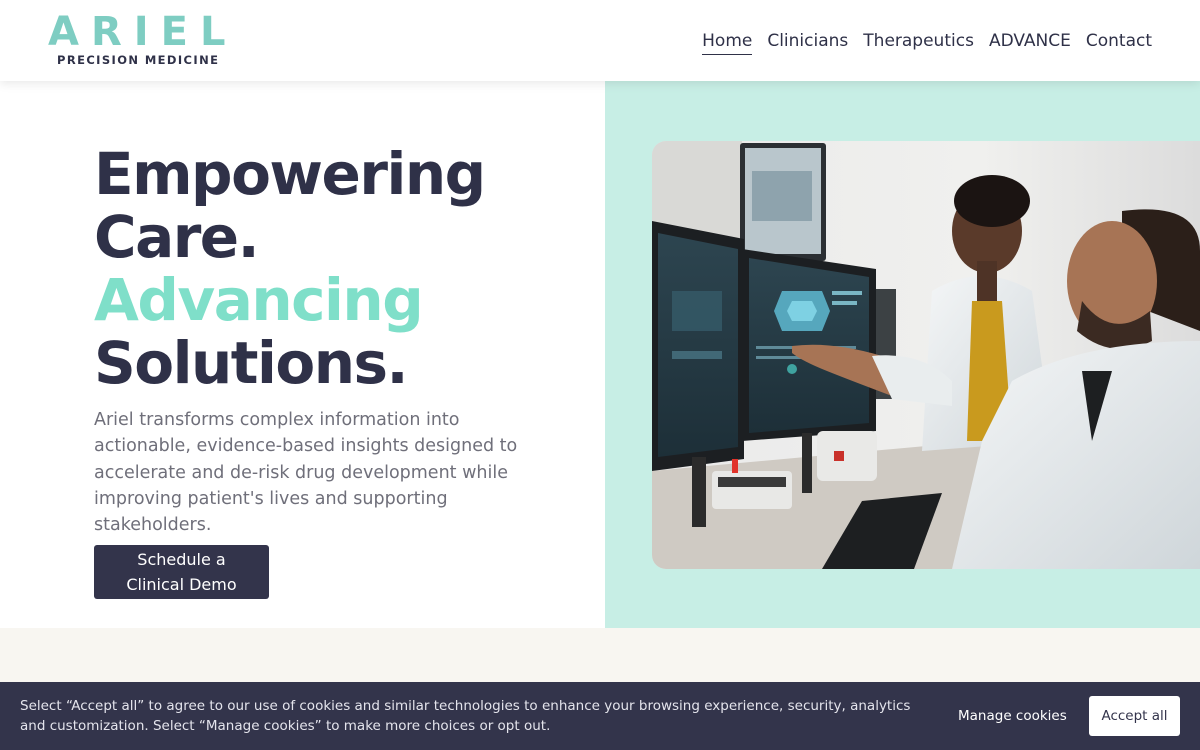 This screenshot has height=750, width=1200. I want to click on hero-headline: Empowering Care. Advancing Solutions., so click(290, 268).